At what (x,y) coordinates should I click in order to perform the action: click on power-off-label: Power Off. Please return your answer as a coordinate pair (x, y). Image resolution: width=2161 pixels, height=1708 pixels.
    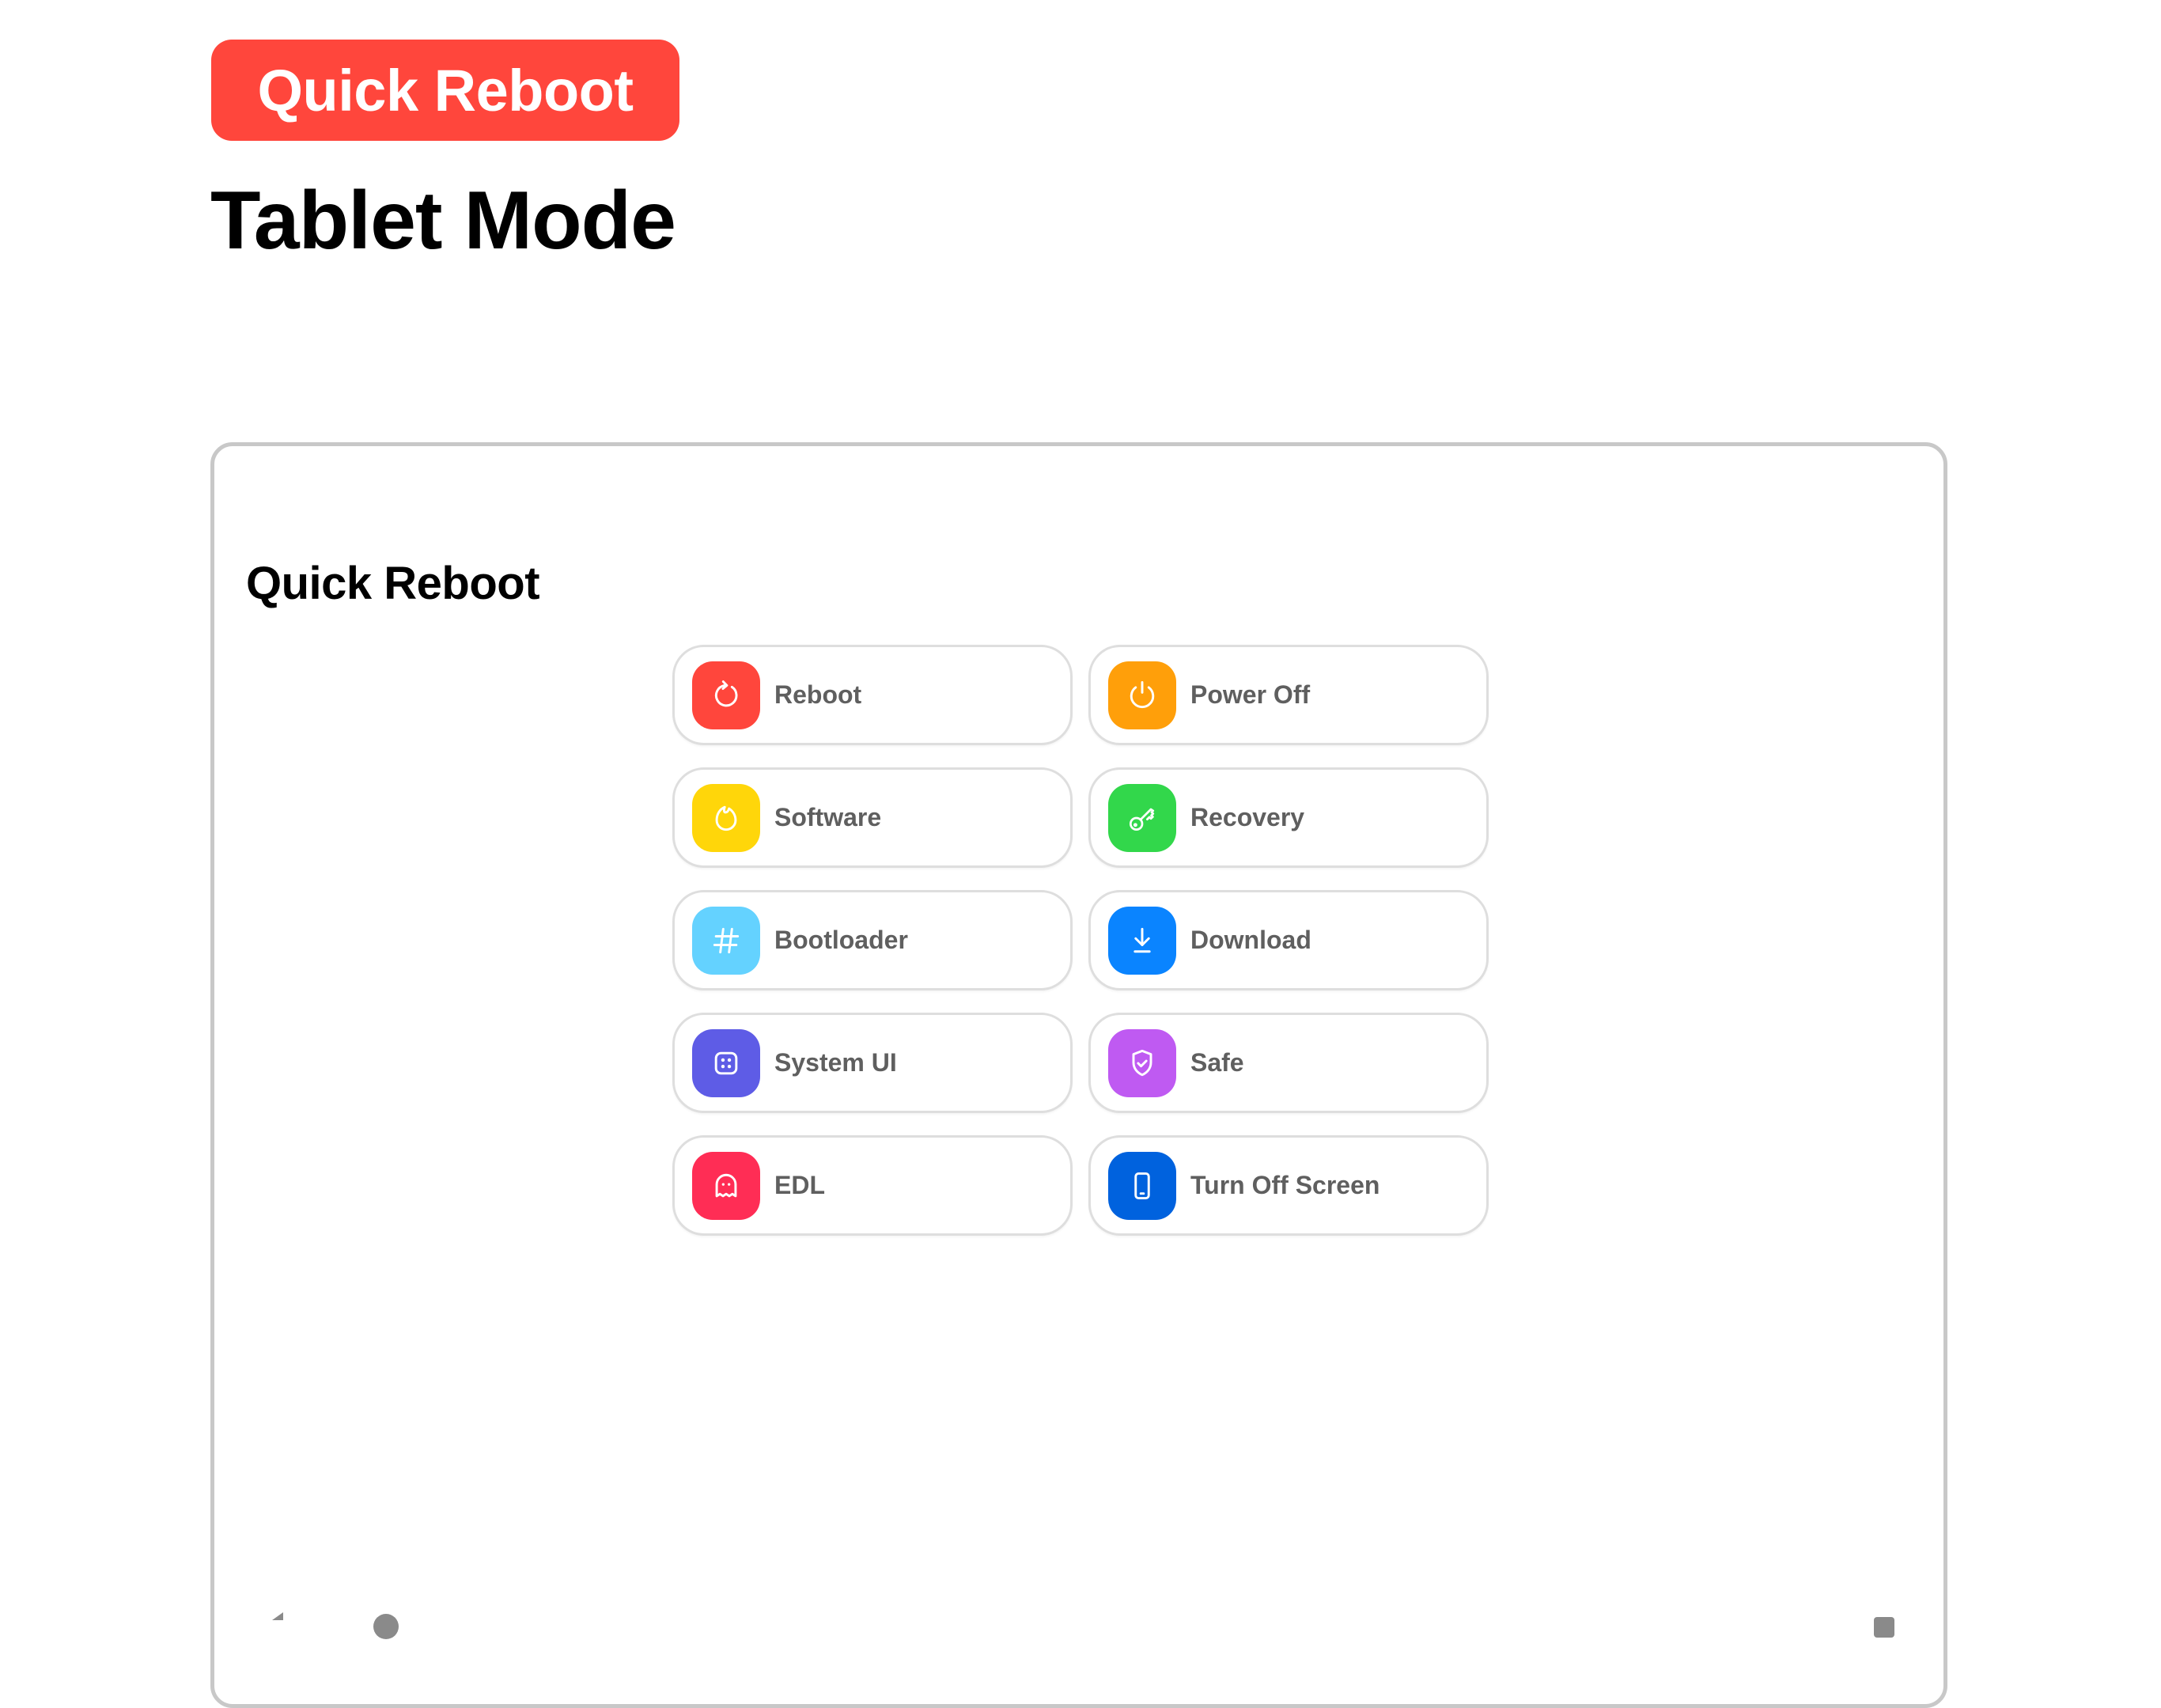
    Looking at the image, I should click on (1250, 695).